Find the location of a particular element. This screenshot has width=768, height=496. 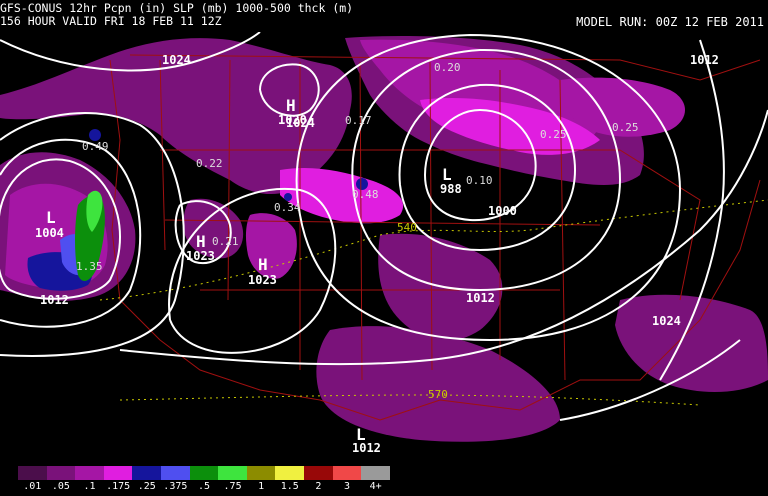

legend-label: 1 is located at coordinates (261, 486).